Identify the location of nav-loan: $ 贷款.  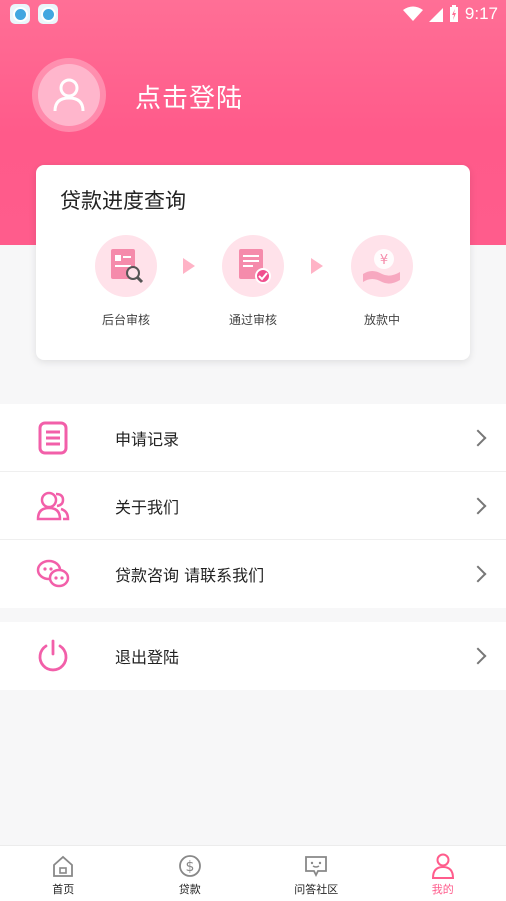
(190, 873).